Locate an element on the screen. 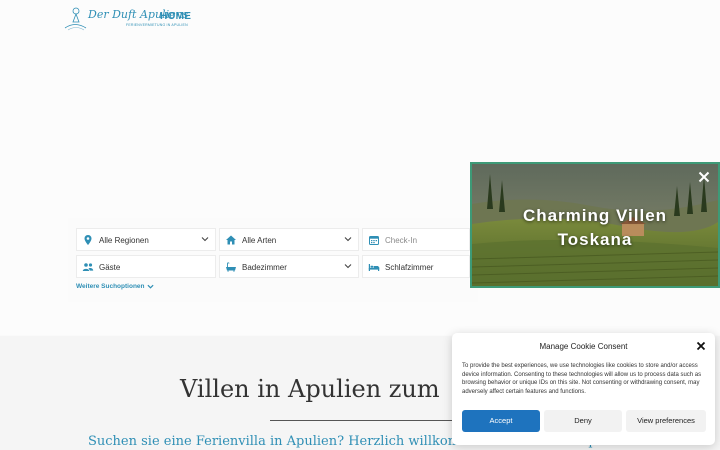 This screenshot has width=720, height=450. region-select: Alle Regionen is located at coordinates (146, 239).